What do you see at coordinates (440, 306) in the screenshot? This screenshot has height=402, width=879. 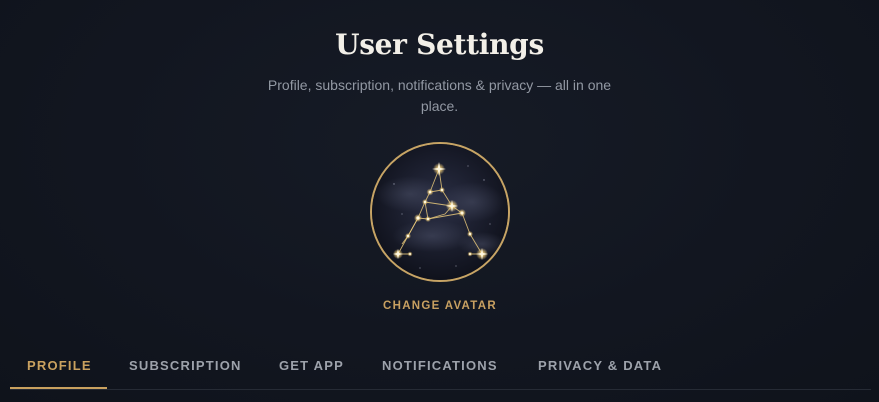 I see `change-avatar-button: CHANGE AVATAR` at bounding box center [440, 306].